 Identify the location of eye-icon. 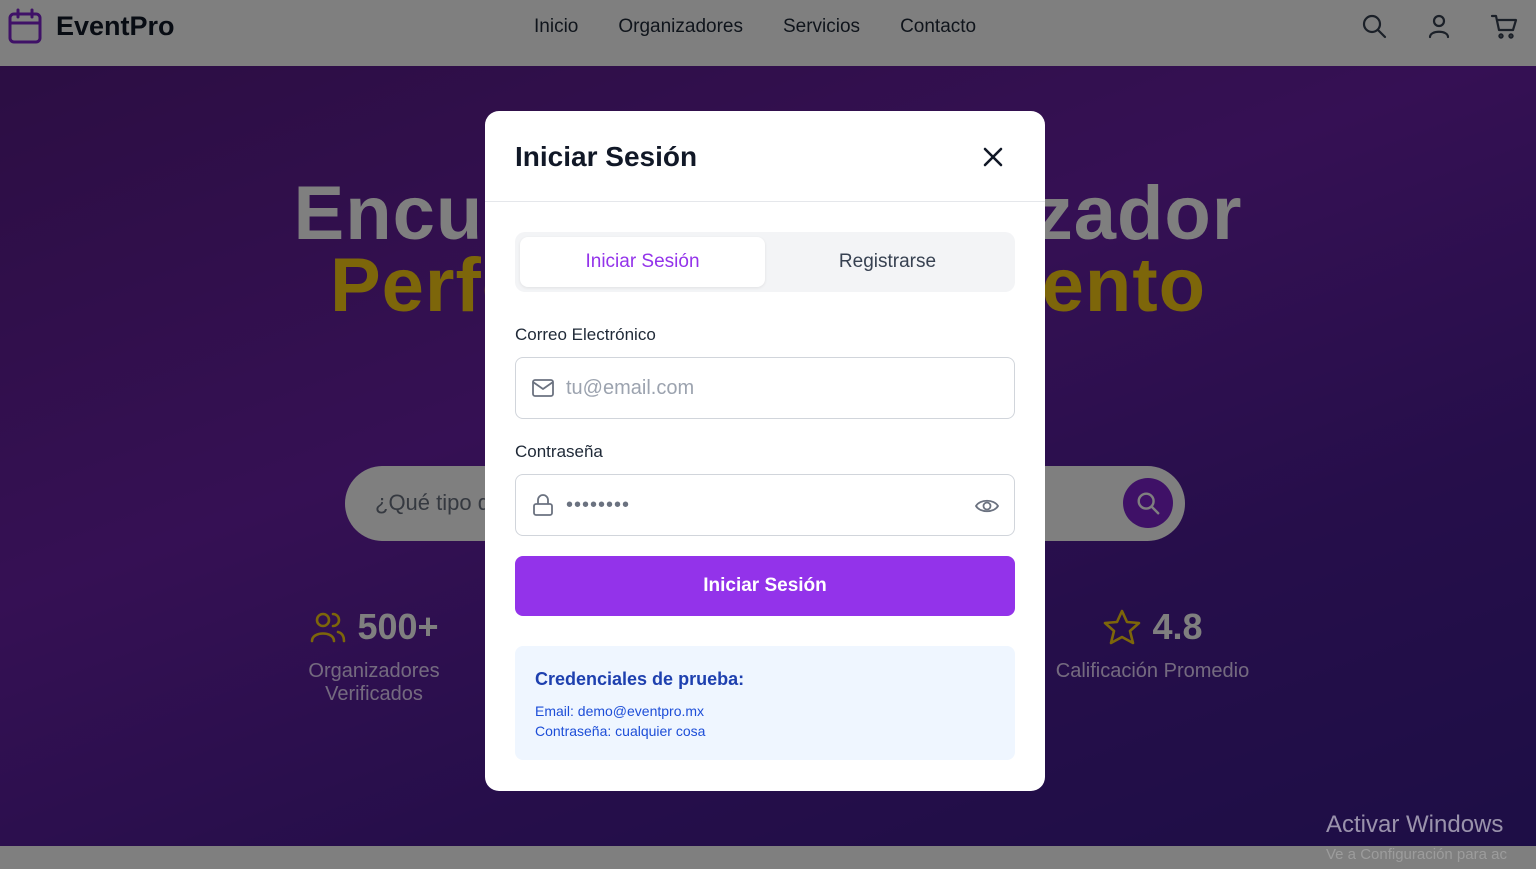
(987, 506).